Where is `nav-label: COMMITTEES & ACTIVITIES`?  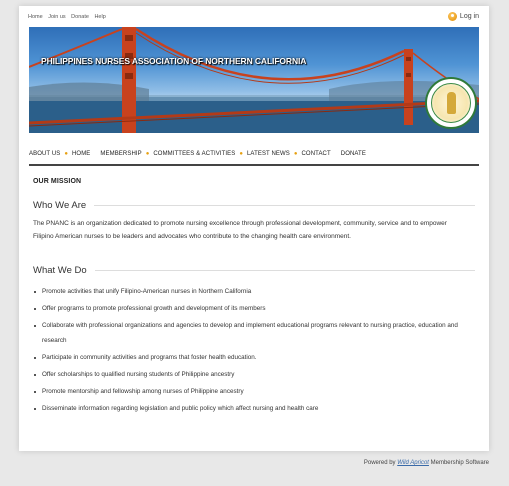 nav-label: COMMITTEES & ACTIVITIES is located at coordinates (194, 153).